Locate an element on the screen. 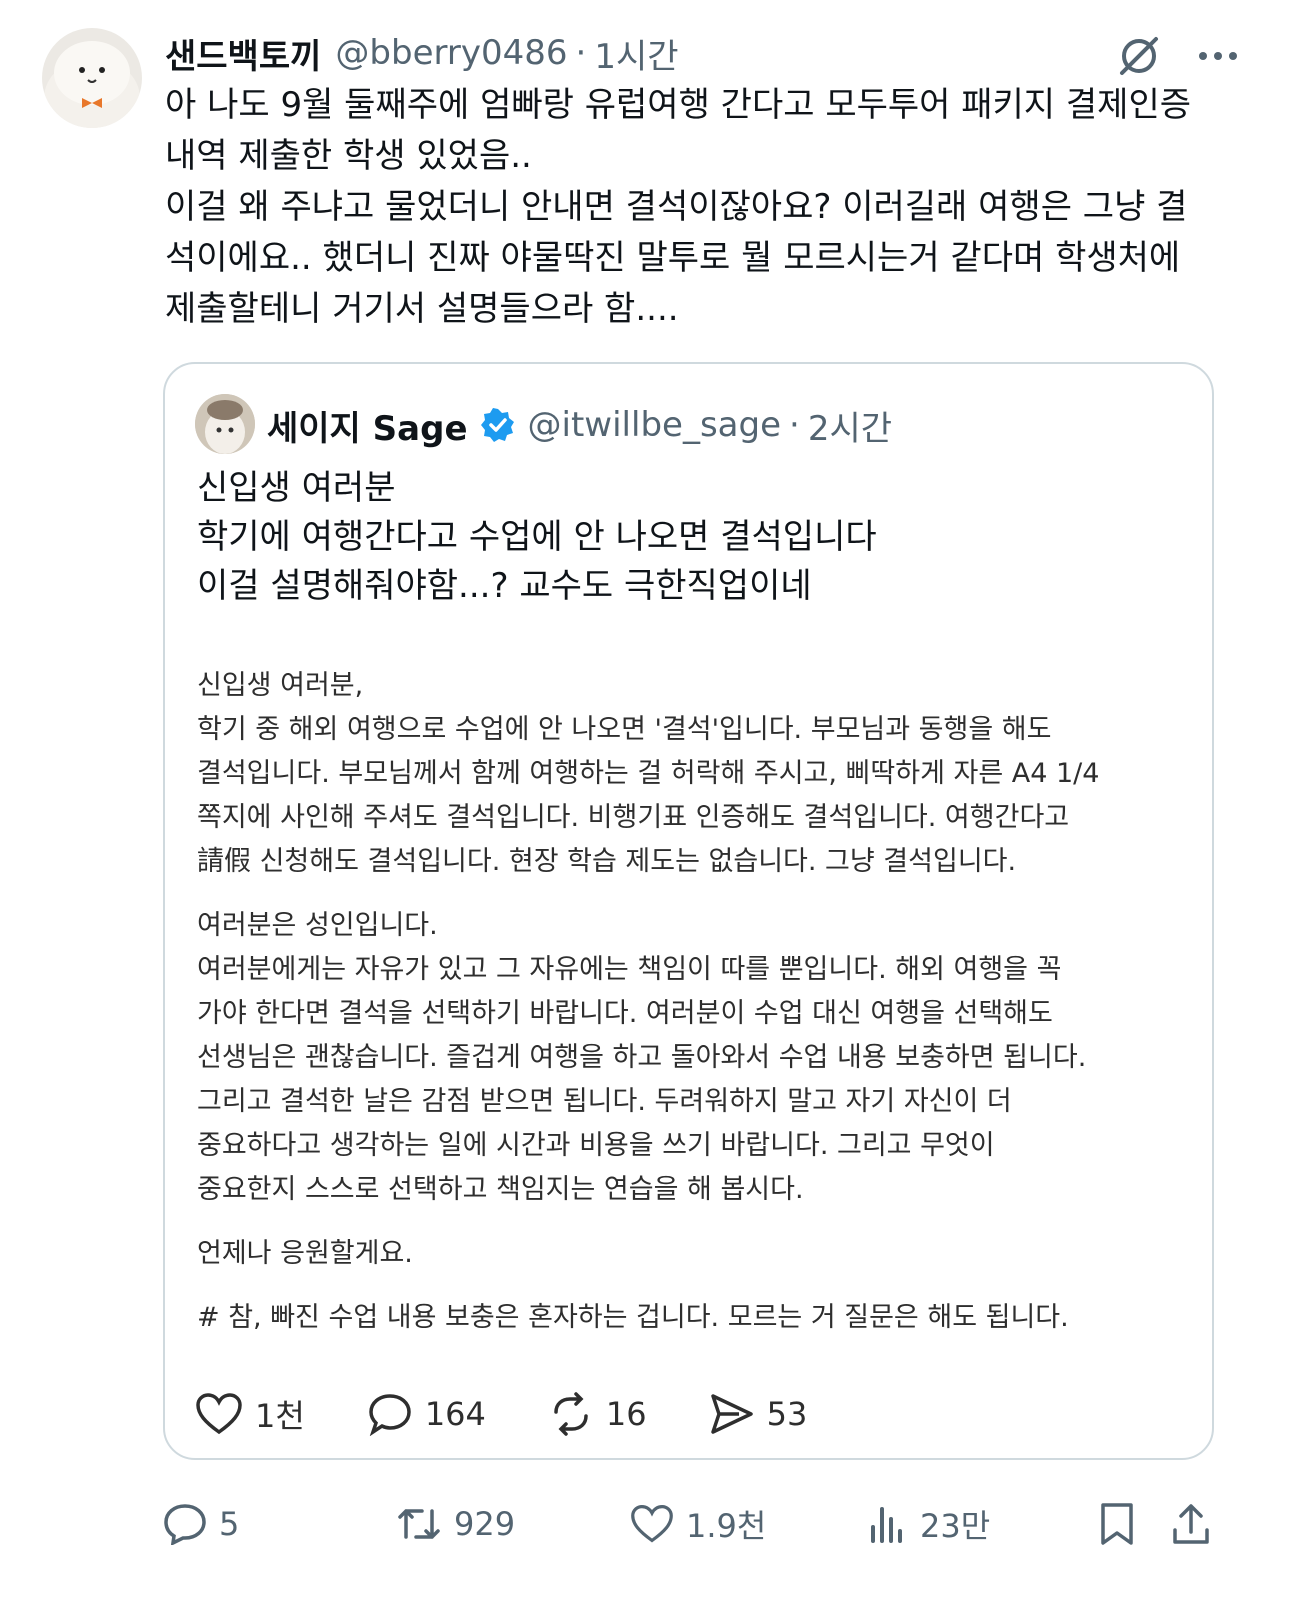  retweet-count: 929 is located at coordinates (485, 1524).